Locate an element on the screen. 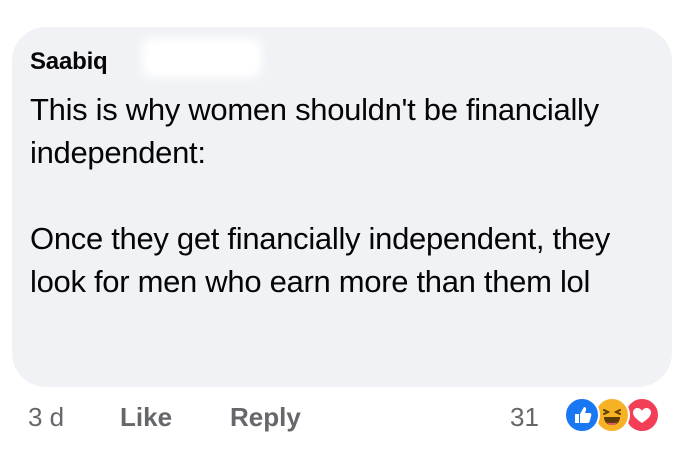 This screenshot has width=700, height=452. comment-author: Saabiq is located at coordinates (69, 62).